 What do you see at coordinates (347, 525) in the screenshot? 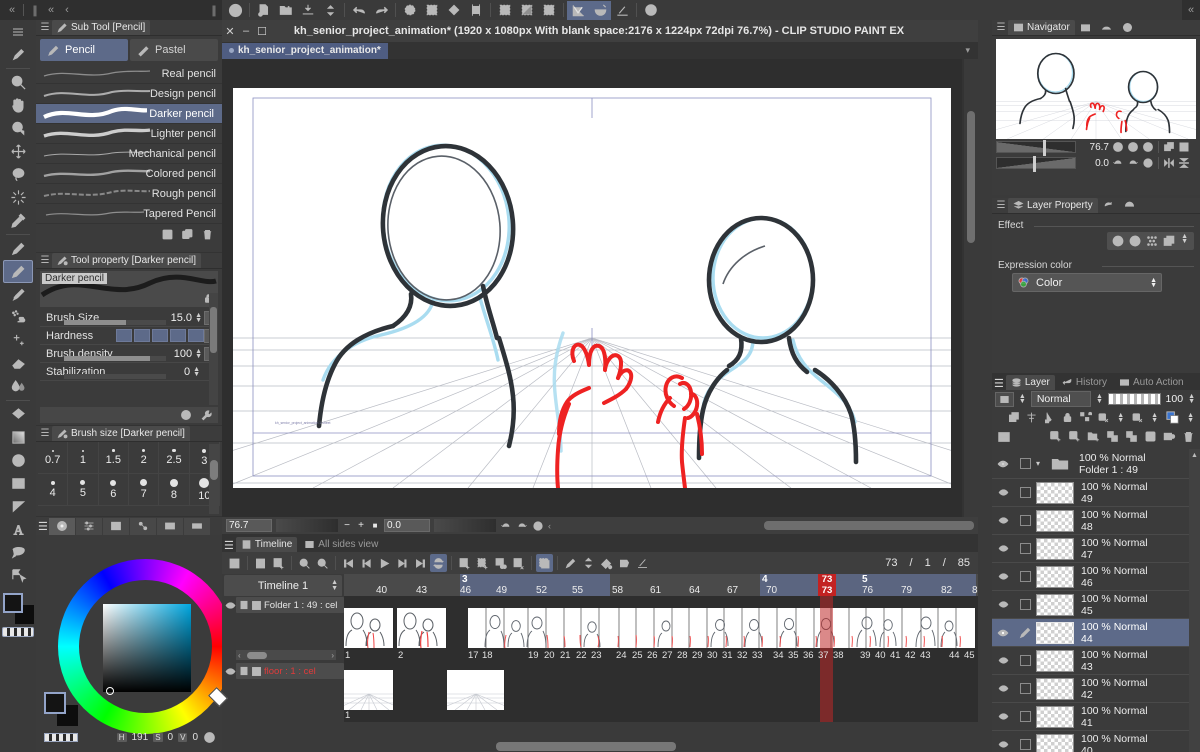
I see `zoom-out-button: −` at bounding box center [347, 525].